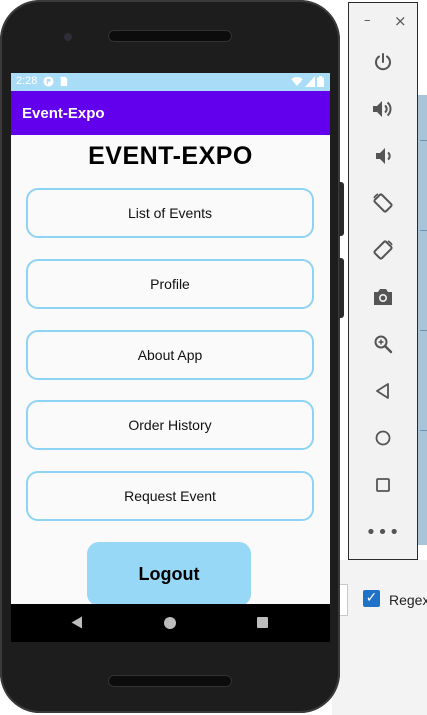 The width and height of the screenshot is (427, 715). Describe the element at coordinates (297, 81) in the screenshot. I see `wifi-icon` at that location.